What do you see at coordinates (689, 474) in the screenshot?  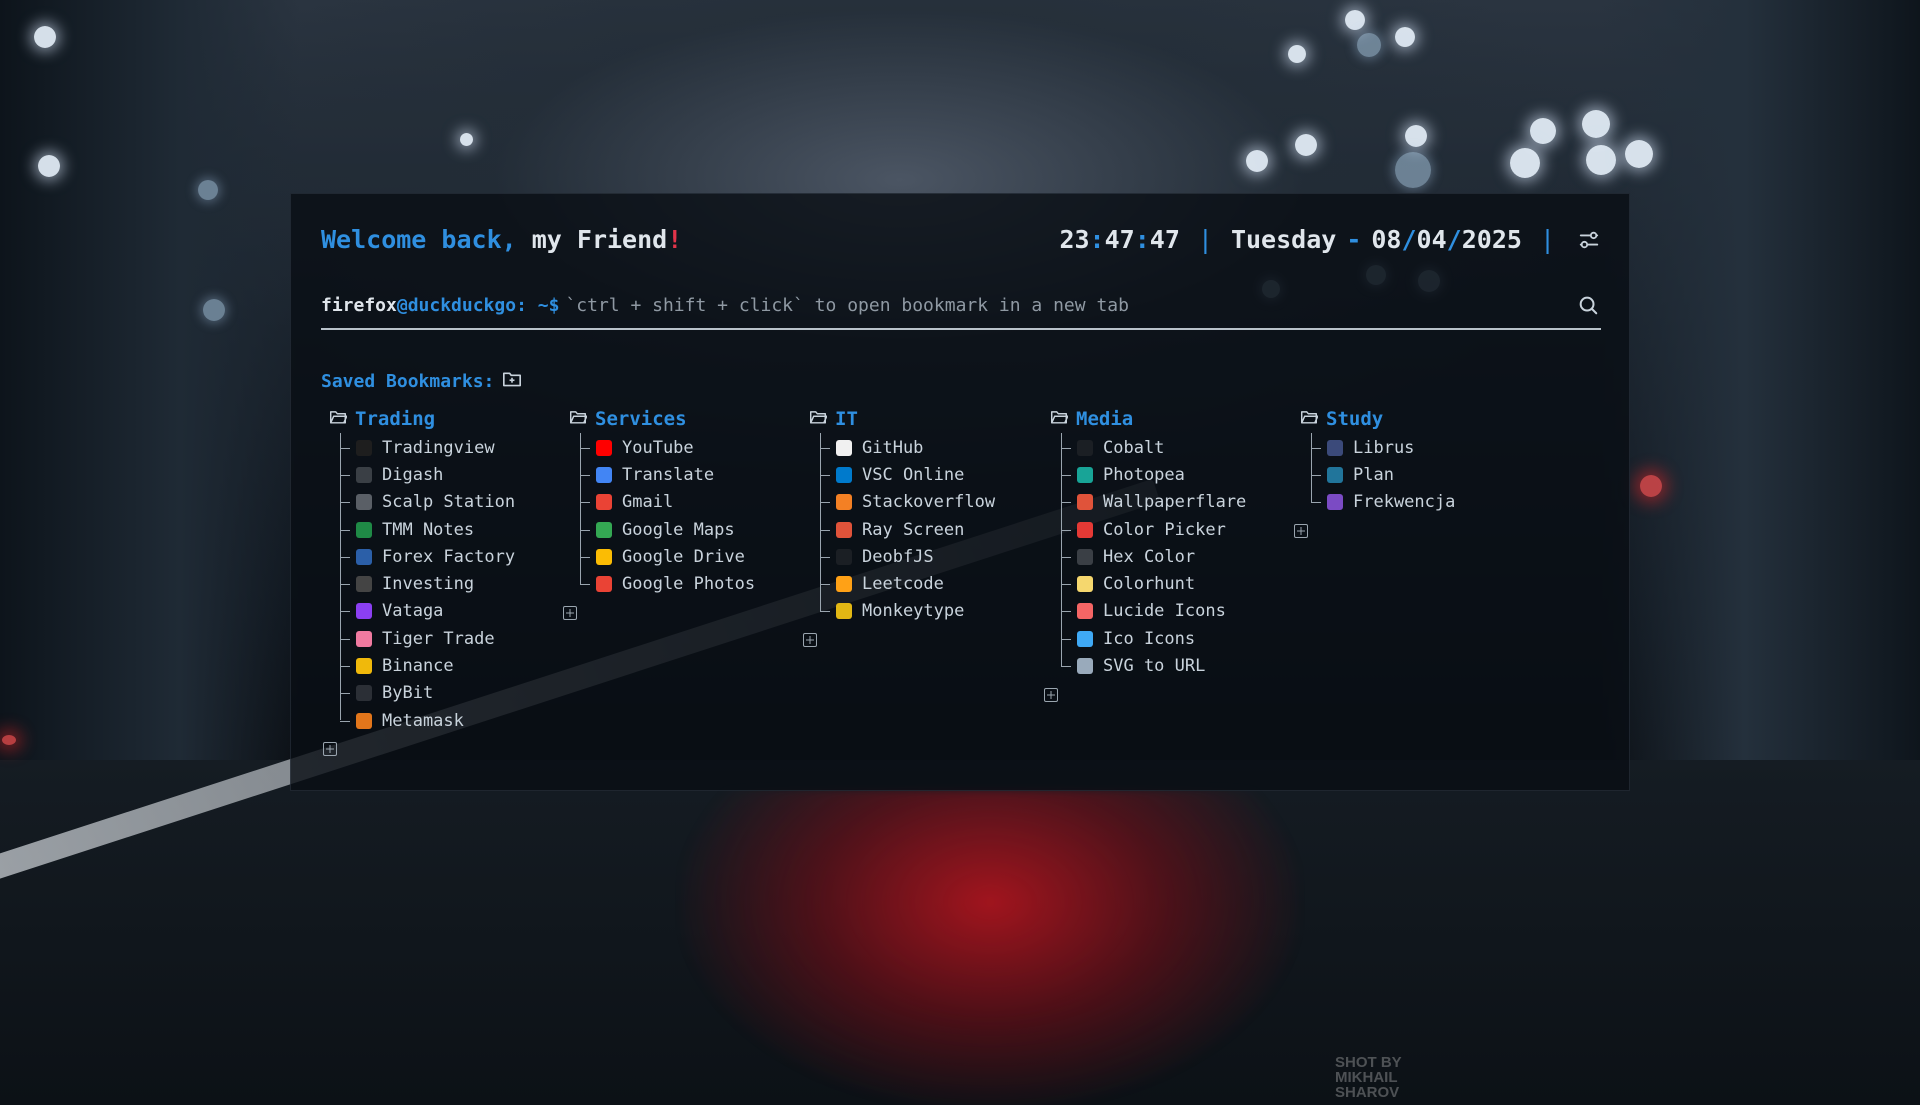 I see `bookmark-link: Translate` at bounding box center [689, 474].